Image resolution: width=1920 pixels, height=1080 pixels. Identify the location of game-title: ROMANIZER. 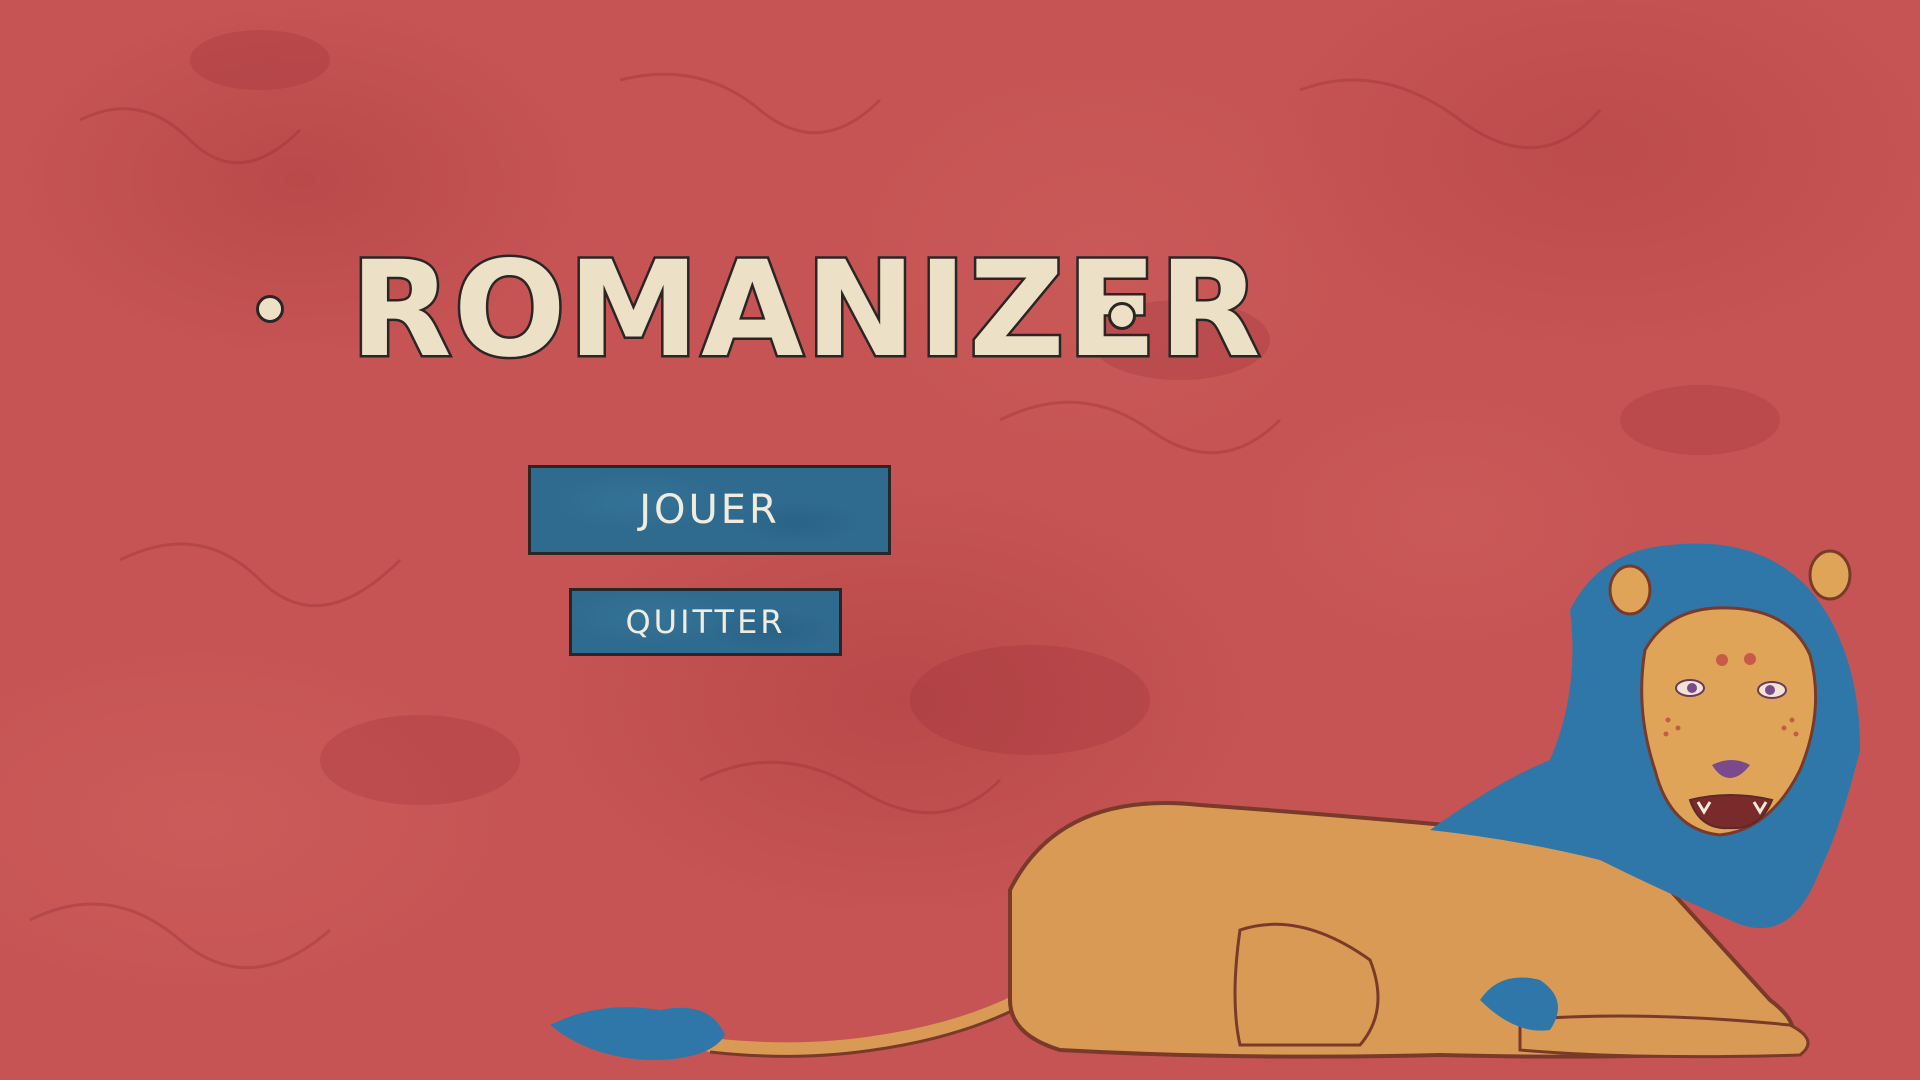
(756, 310).